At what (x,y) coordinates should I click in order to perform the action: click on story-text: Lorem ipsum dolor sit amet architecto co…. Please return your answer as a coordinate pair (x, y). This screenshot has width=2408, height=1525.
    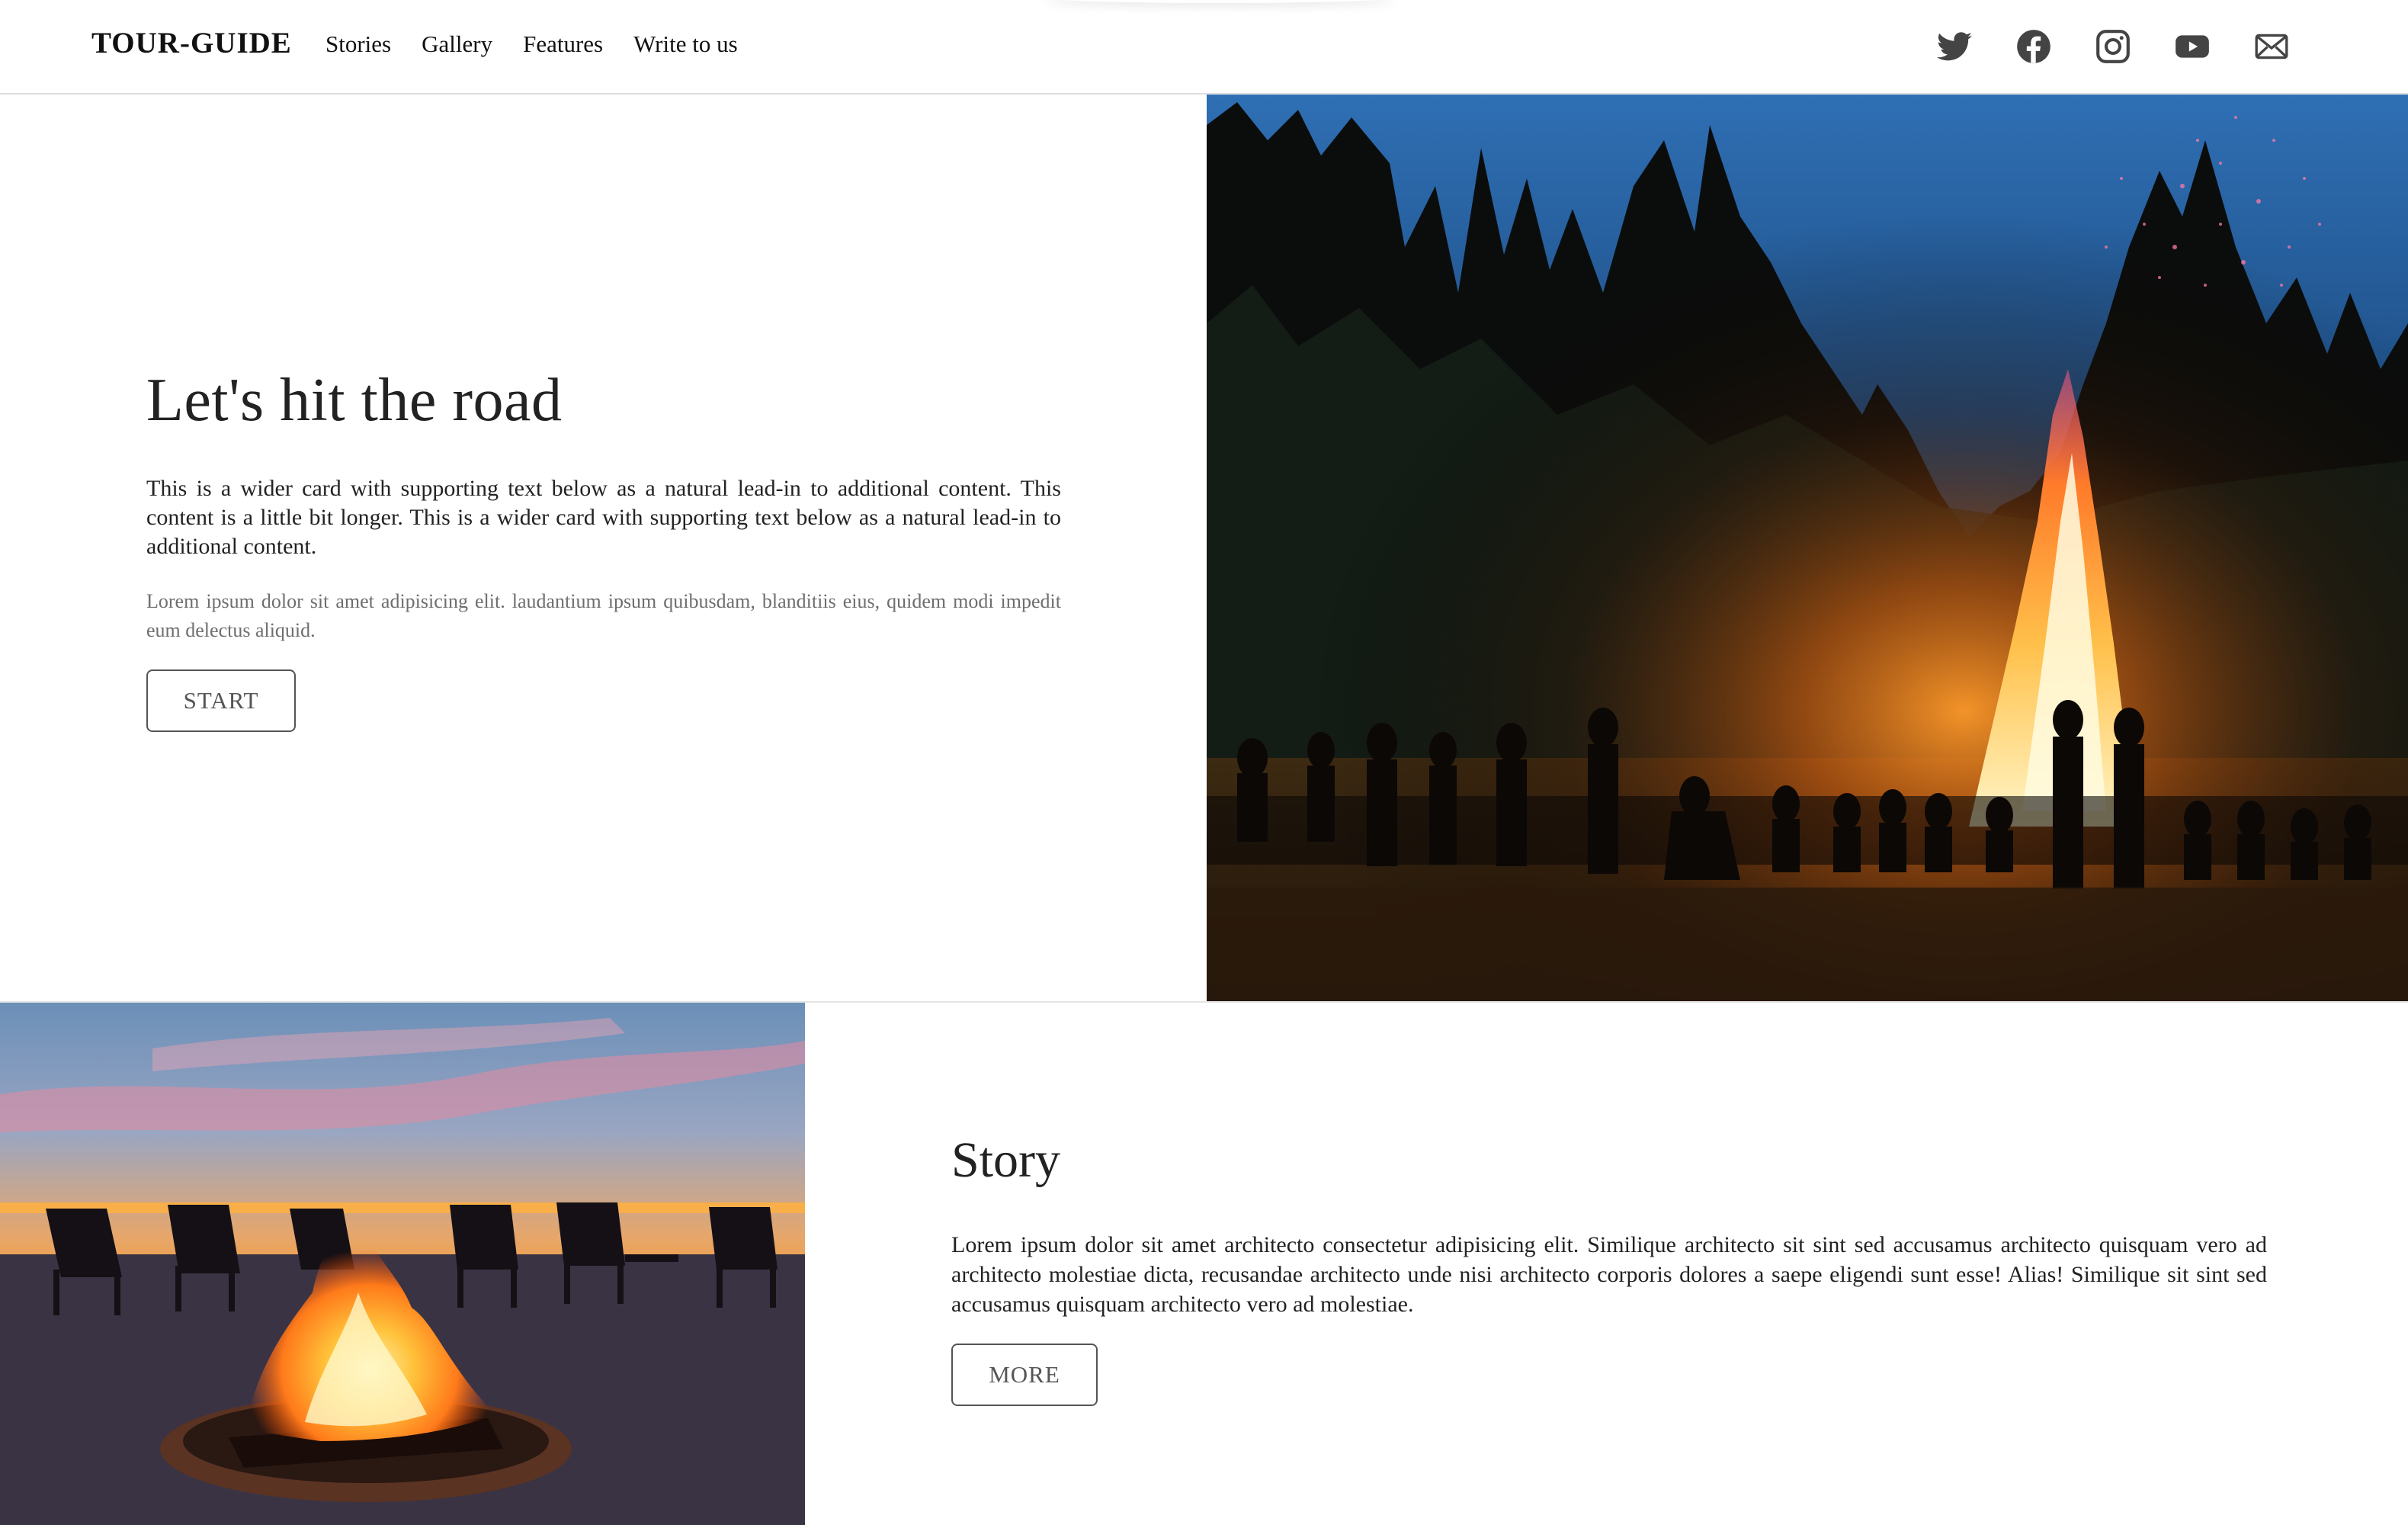
    Looking at the image, I should click on (1609, 1274).